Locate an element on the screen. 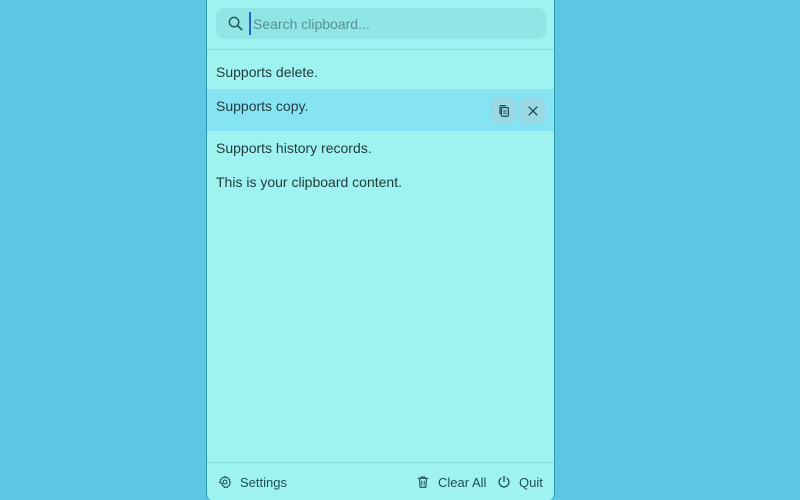 The height and width of the screenshot is (500, 800). quit-button: Quit is located at coordinates (520, 481).